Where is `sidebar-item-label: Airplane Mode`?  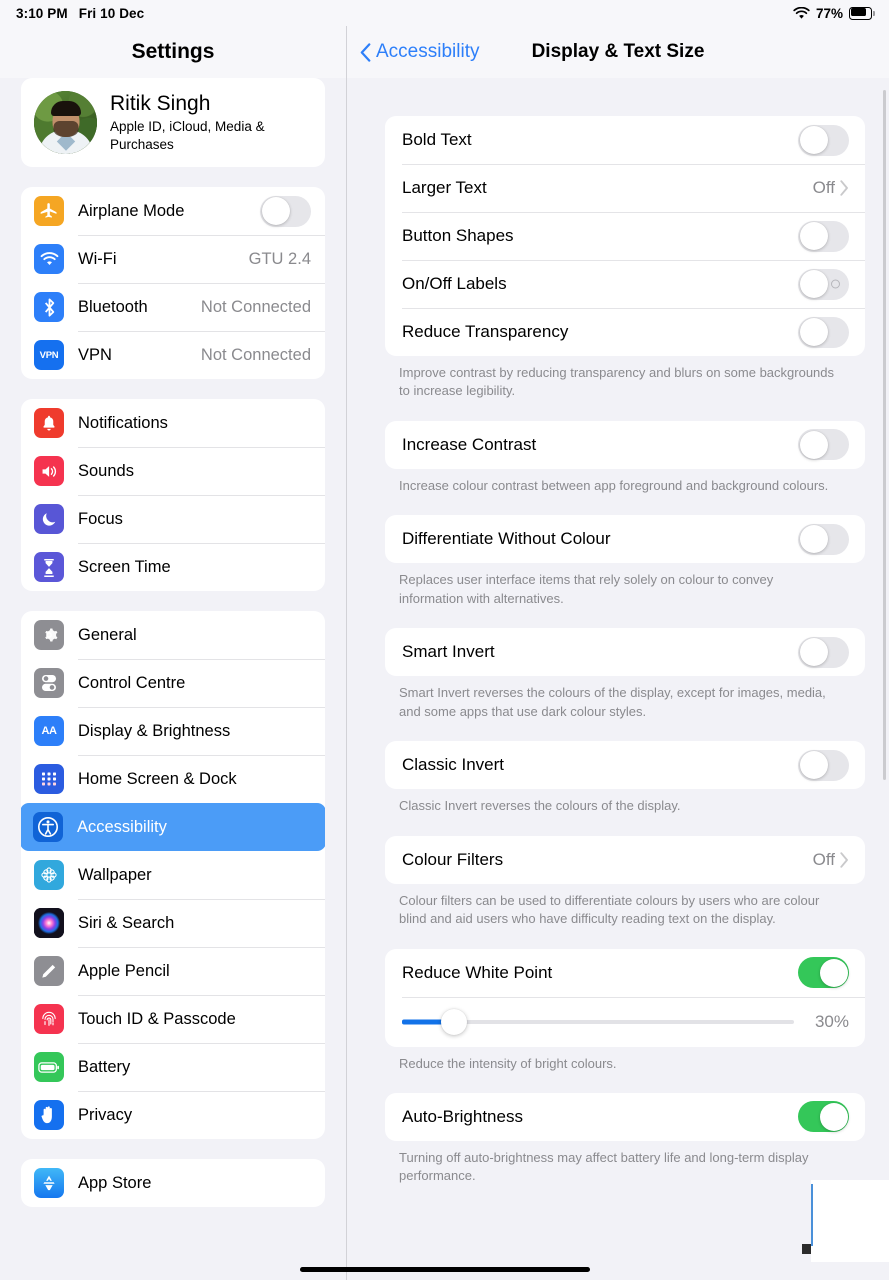
sidebar-item-label: Airplane Mode is located at coordinates (131, 210).